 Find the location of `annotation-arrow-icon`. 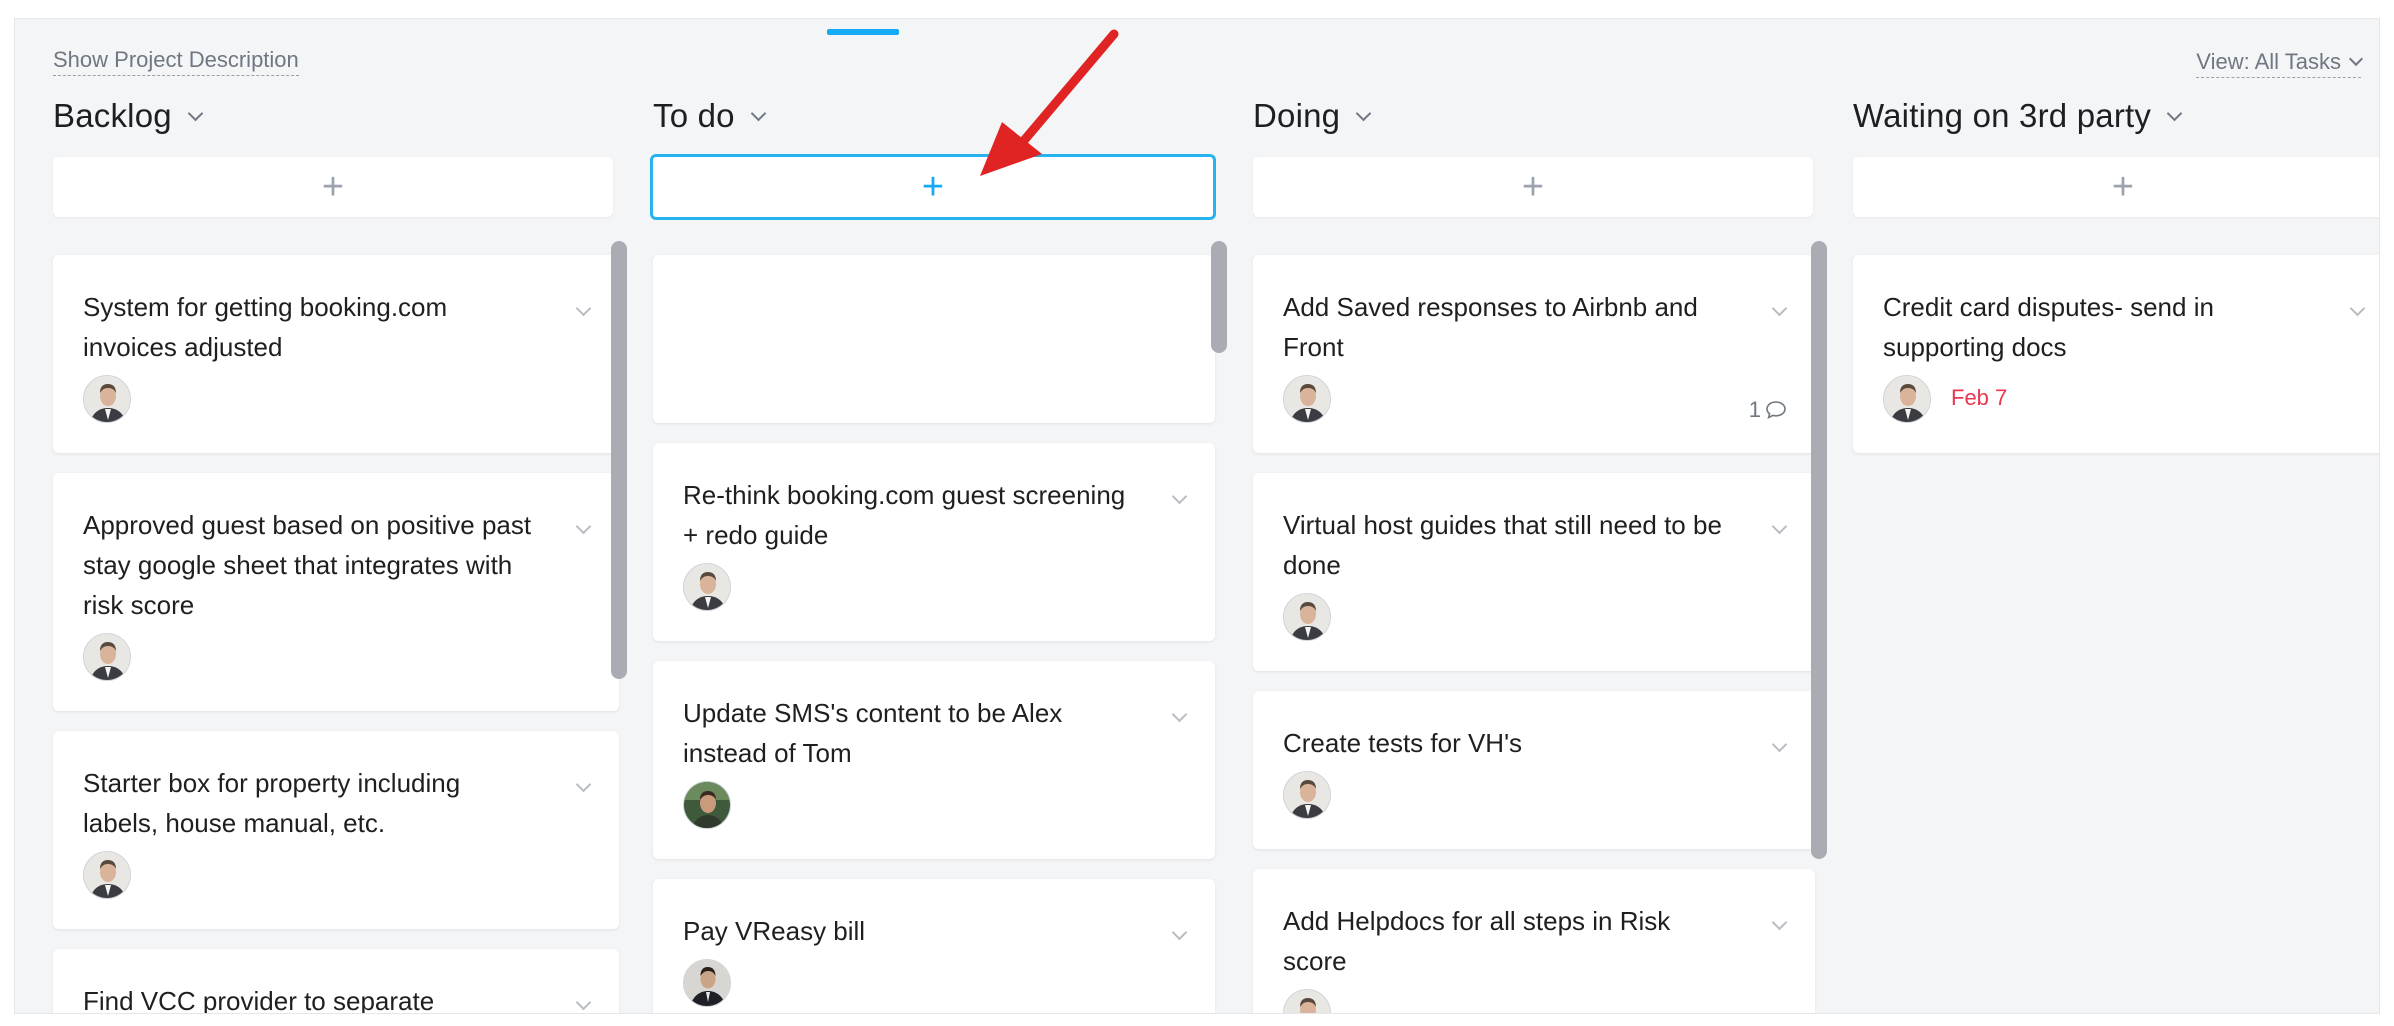

annotation-arrow-icon is located at coordinates (1049, 102).